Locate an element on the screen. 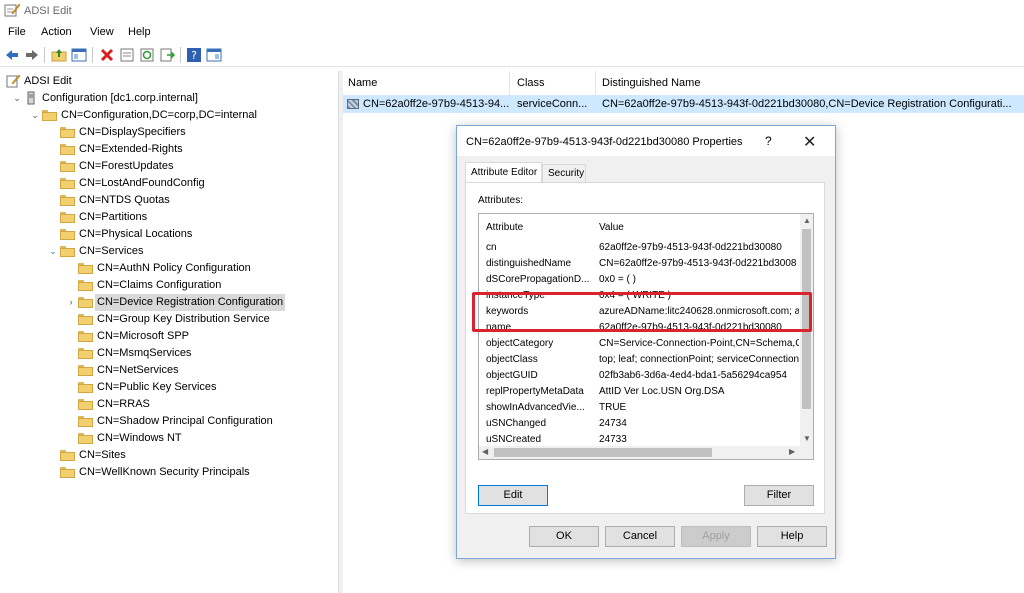 This screenshot has width=1024, height=593. tree-item-label: CN=LostAndFoundConfig is located at coordinates (142, 183).